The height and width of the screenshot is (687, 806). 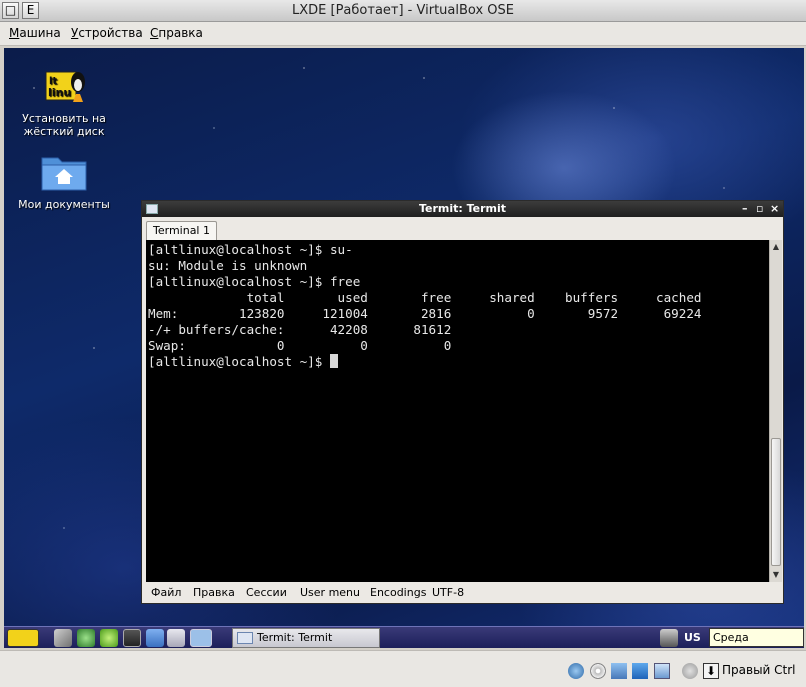 I want to click on browser-icon, so click(x=109, y=638).